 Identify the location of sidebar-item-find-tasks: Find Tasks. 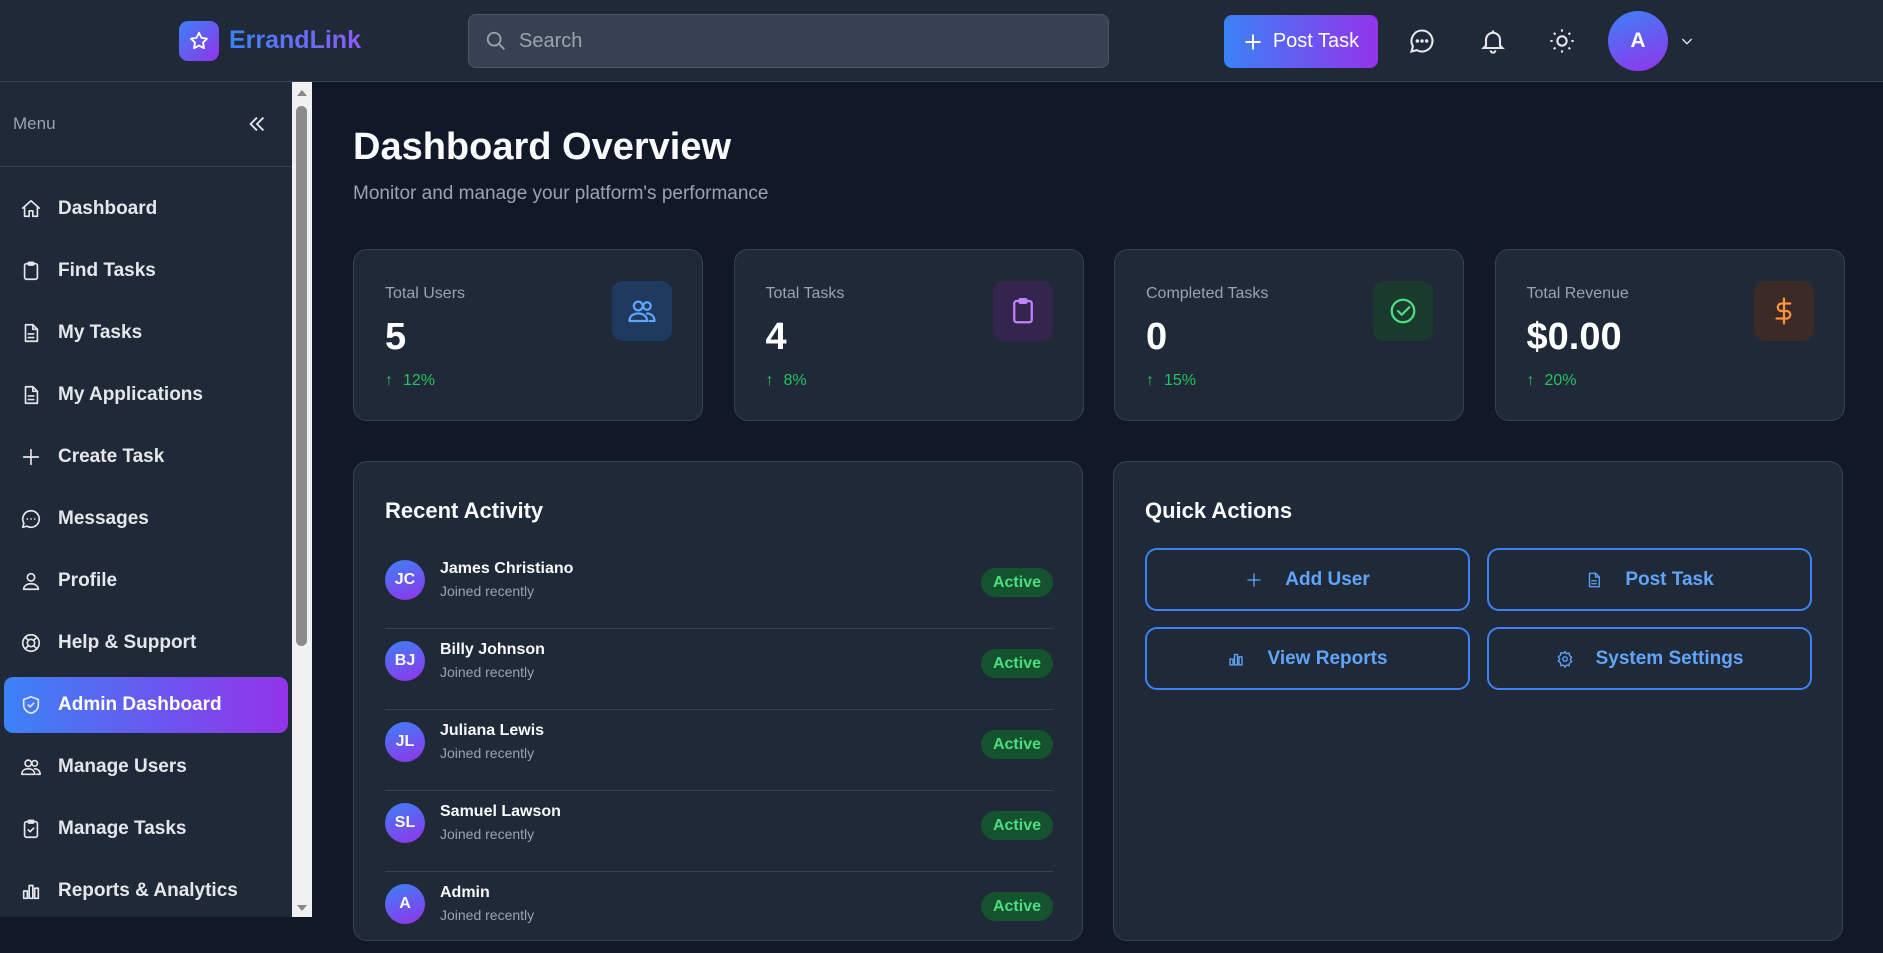
(146, 271).